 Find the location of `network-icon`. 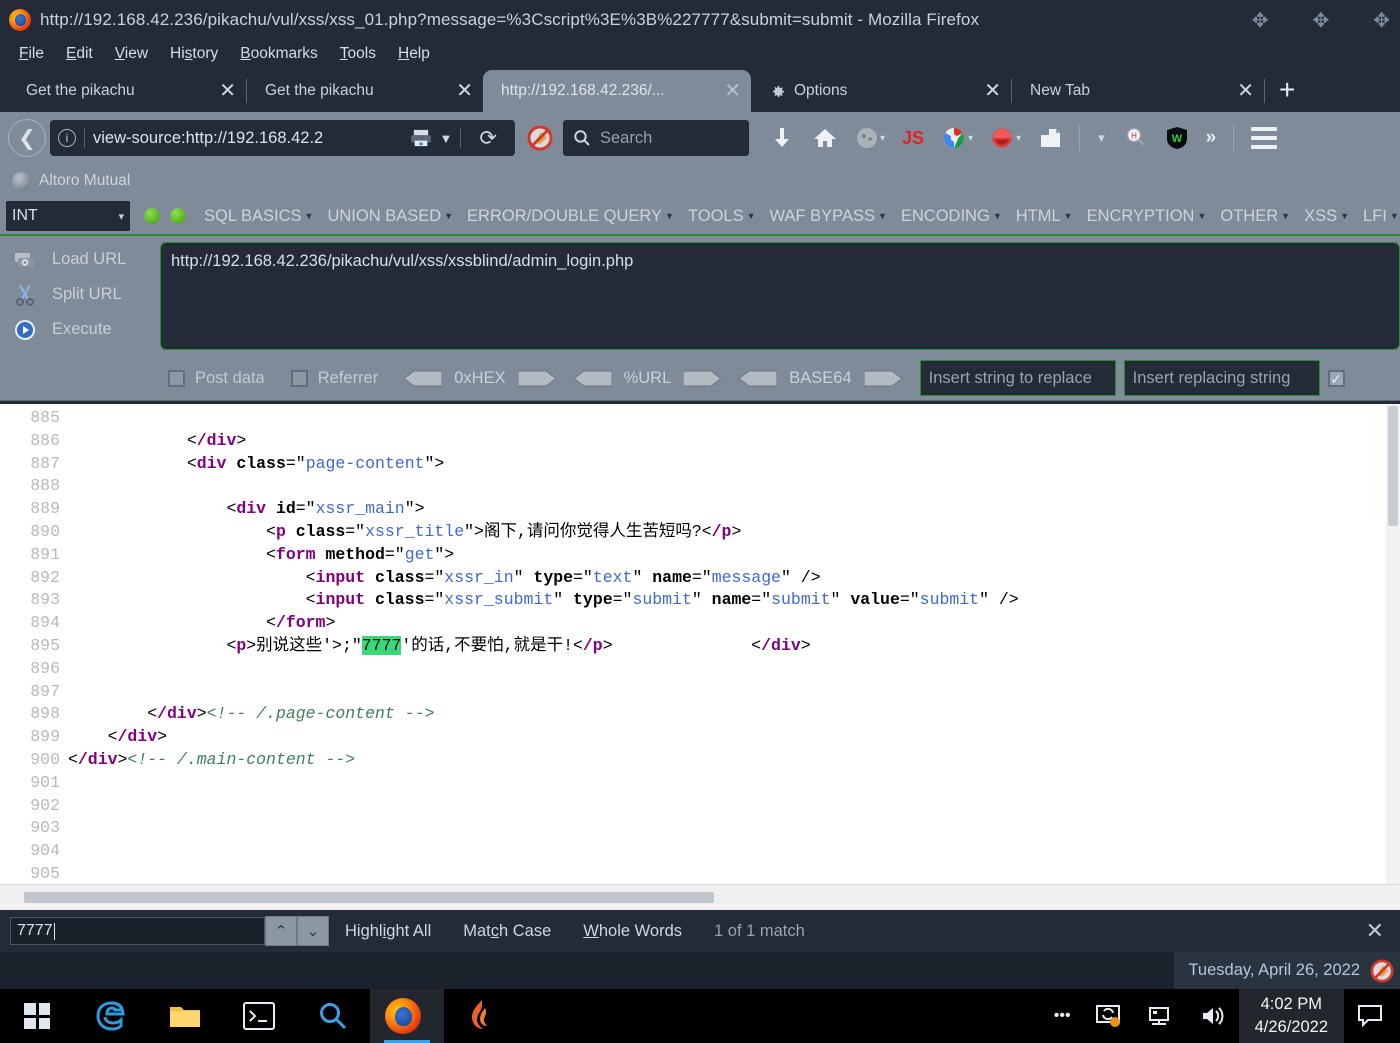

network-icon is located at coordinates (1161, 1016).